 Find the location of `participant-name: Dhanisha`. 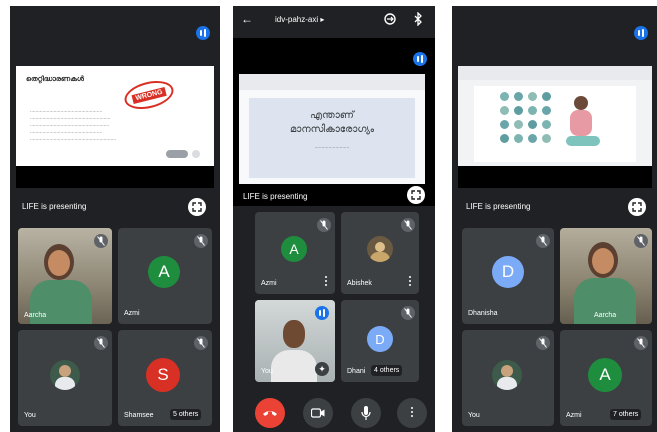

participant-name: Dhanisha is located at coordinates (483, 313).